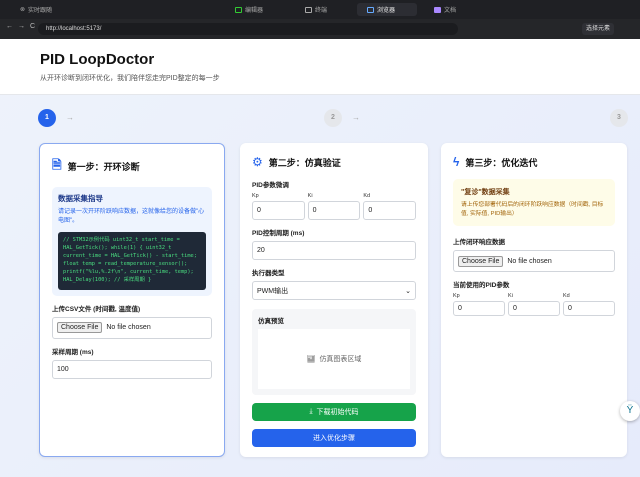  I want to click on back-icon: ←, so click(9, 26).